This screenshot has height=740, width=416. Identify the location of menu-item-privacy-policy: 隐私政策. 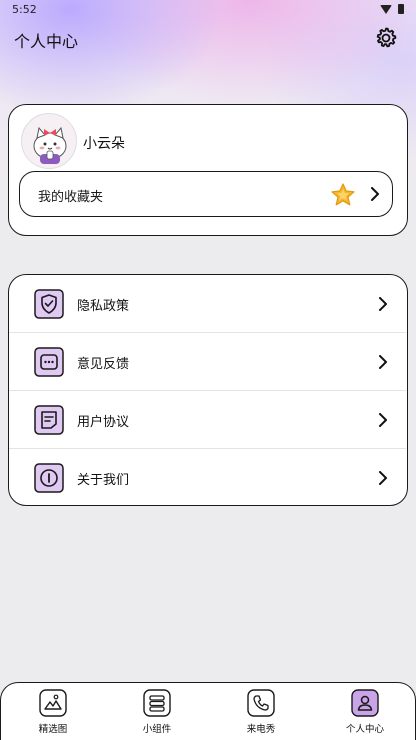
(207, 304).